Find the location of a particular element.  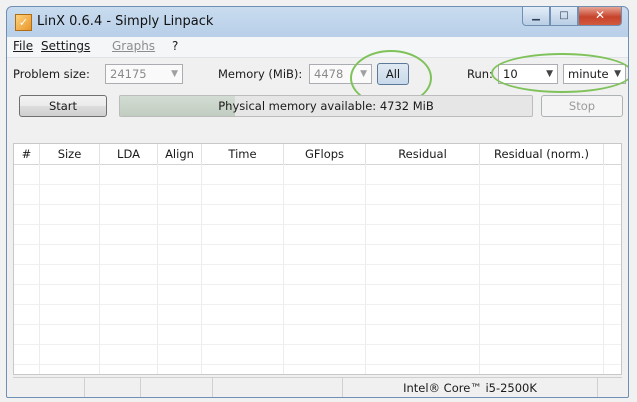

minimize-button: ▁ is located at coordinates (536, 16).